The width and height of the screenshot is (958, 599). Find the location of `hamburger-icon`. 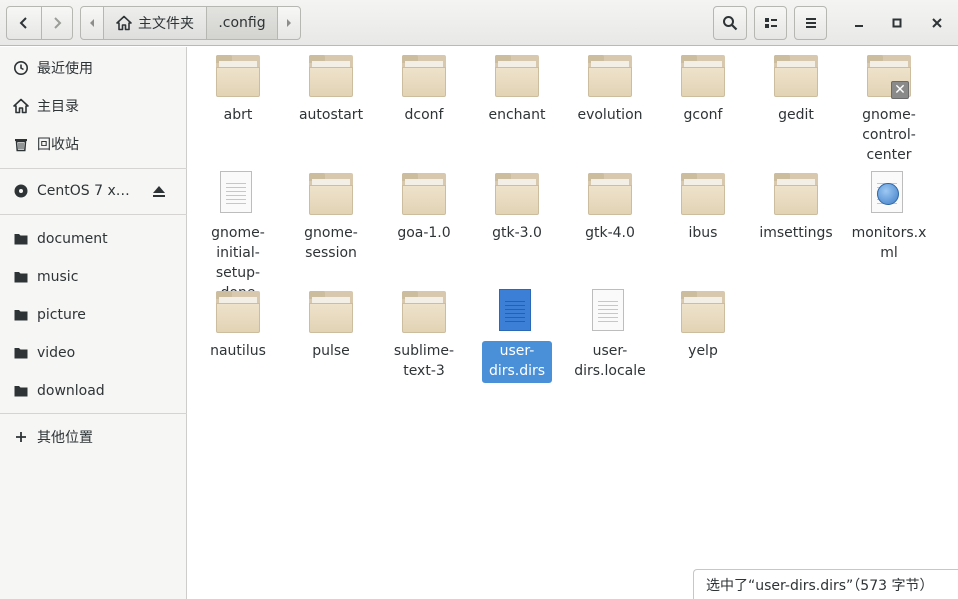

hamburger-icon is located at coordinates (810, 23).